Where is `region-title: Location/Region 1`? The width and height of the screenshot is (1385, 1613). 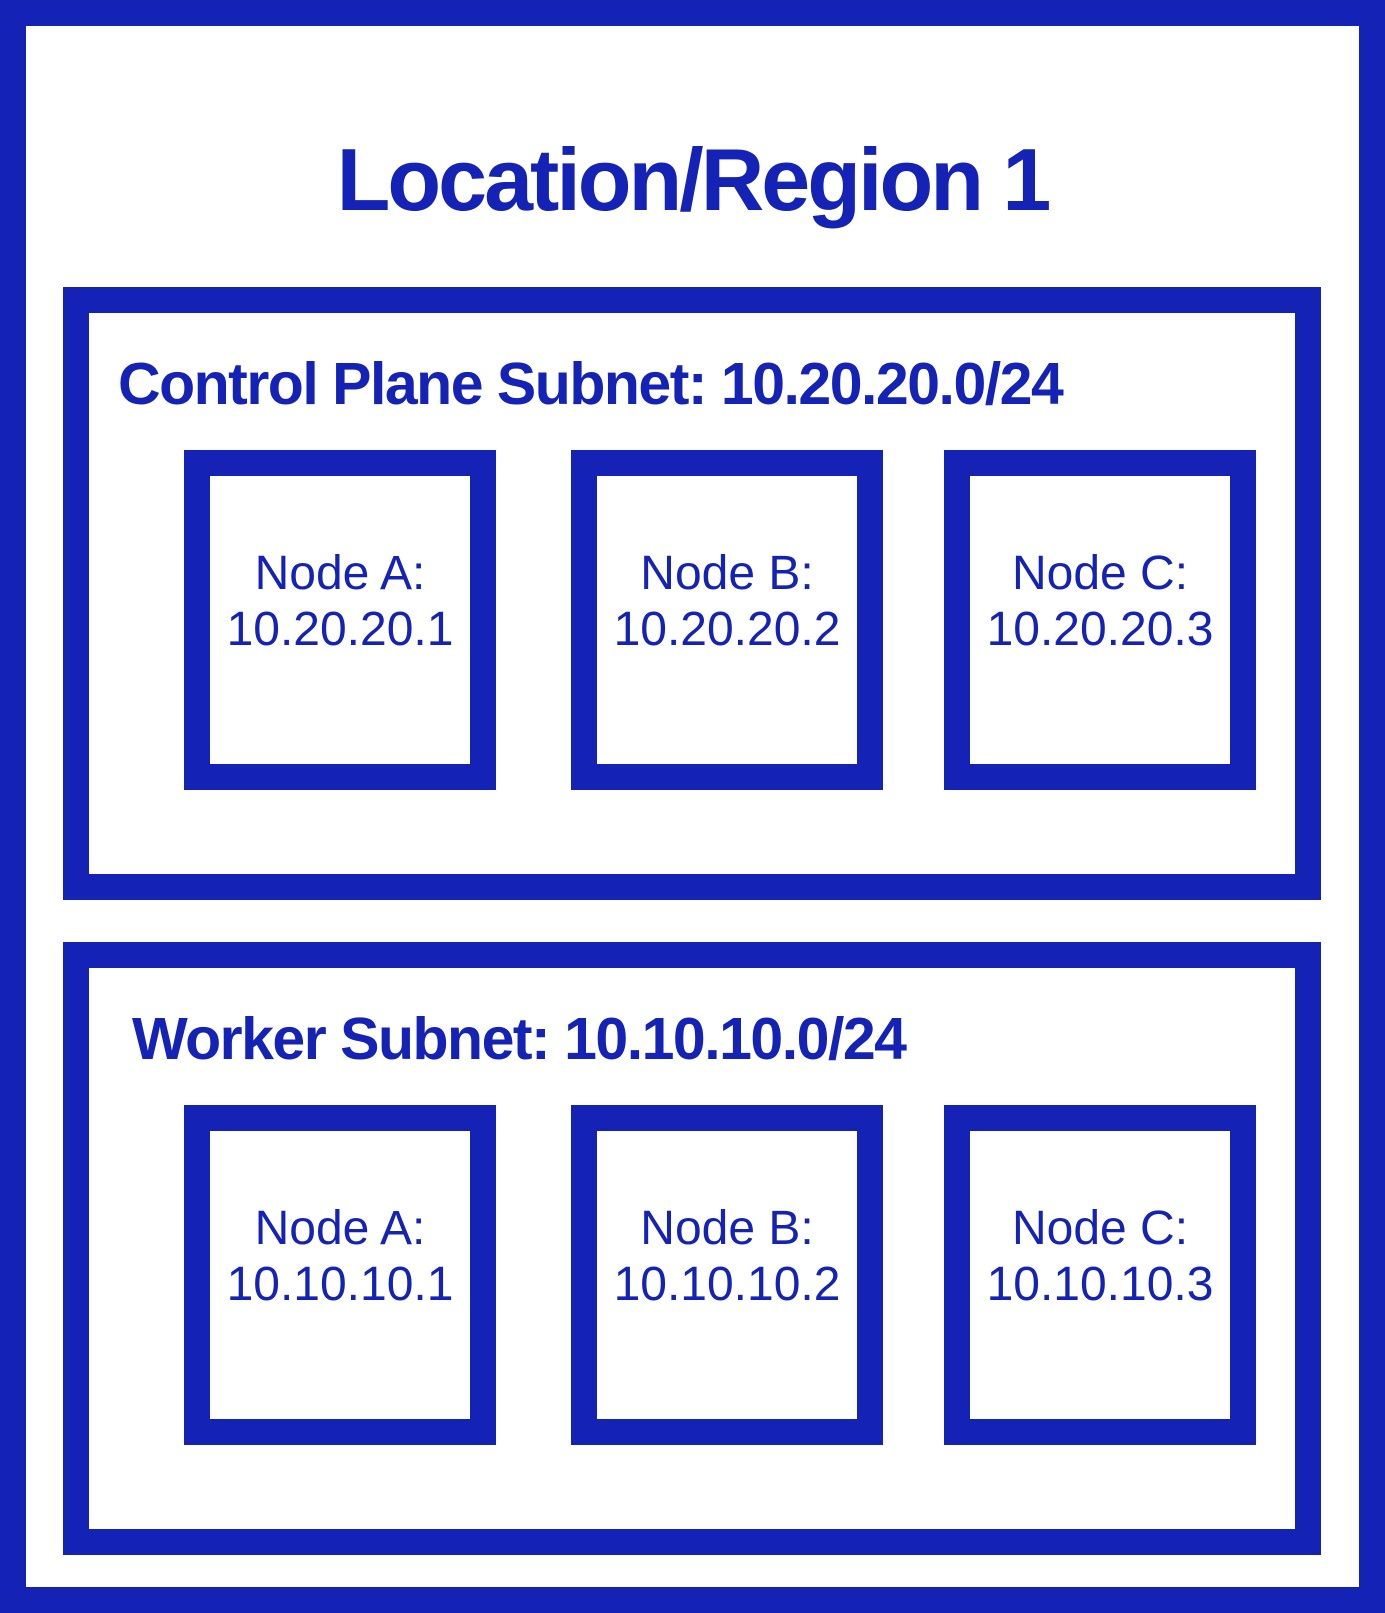 region-title: Location/Region 1 is located at coordinates (694, 179).